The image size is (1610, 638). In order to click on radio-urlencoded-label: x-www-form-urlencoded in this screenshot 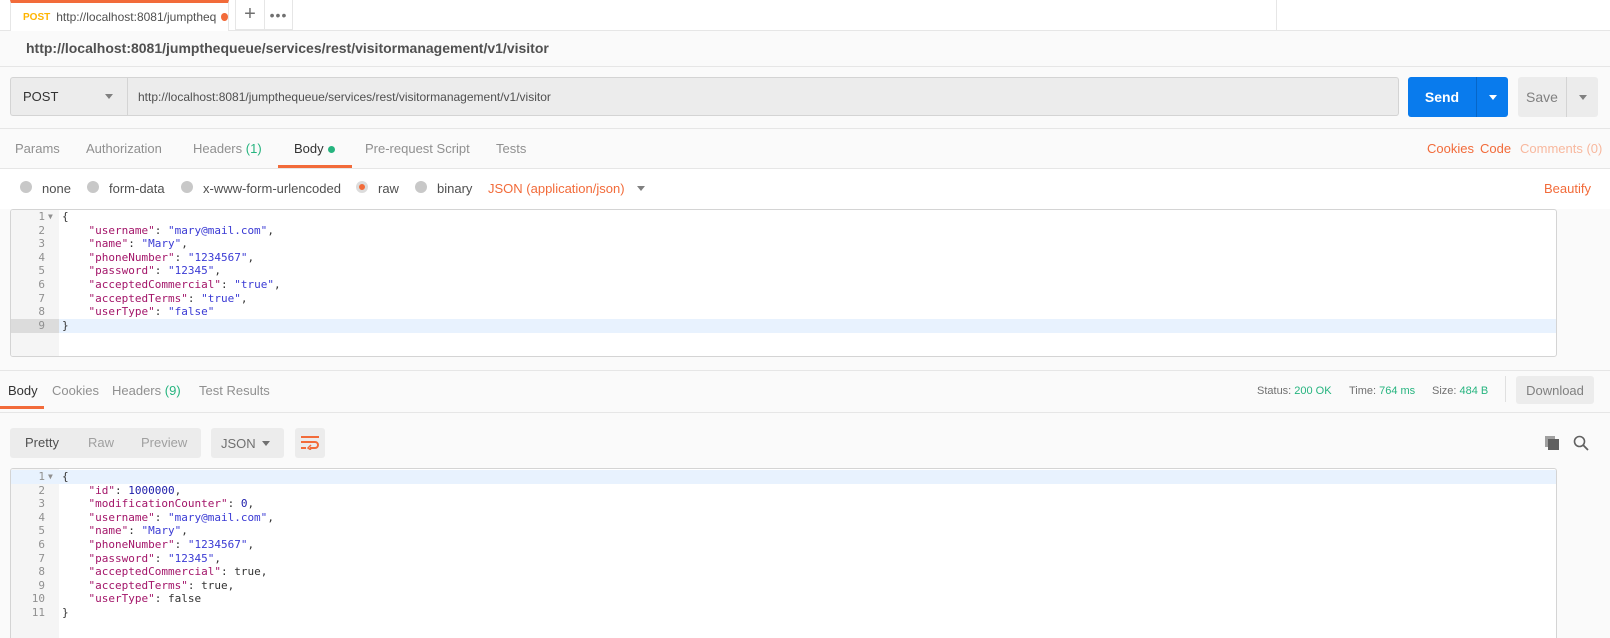, I will do `click(272, 188)`.